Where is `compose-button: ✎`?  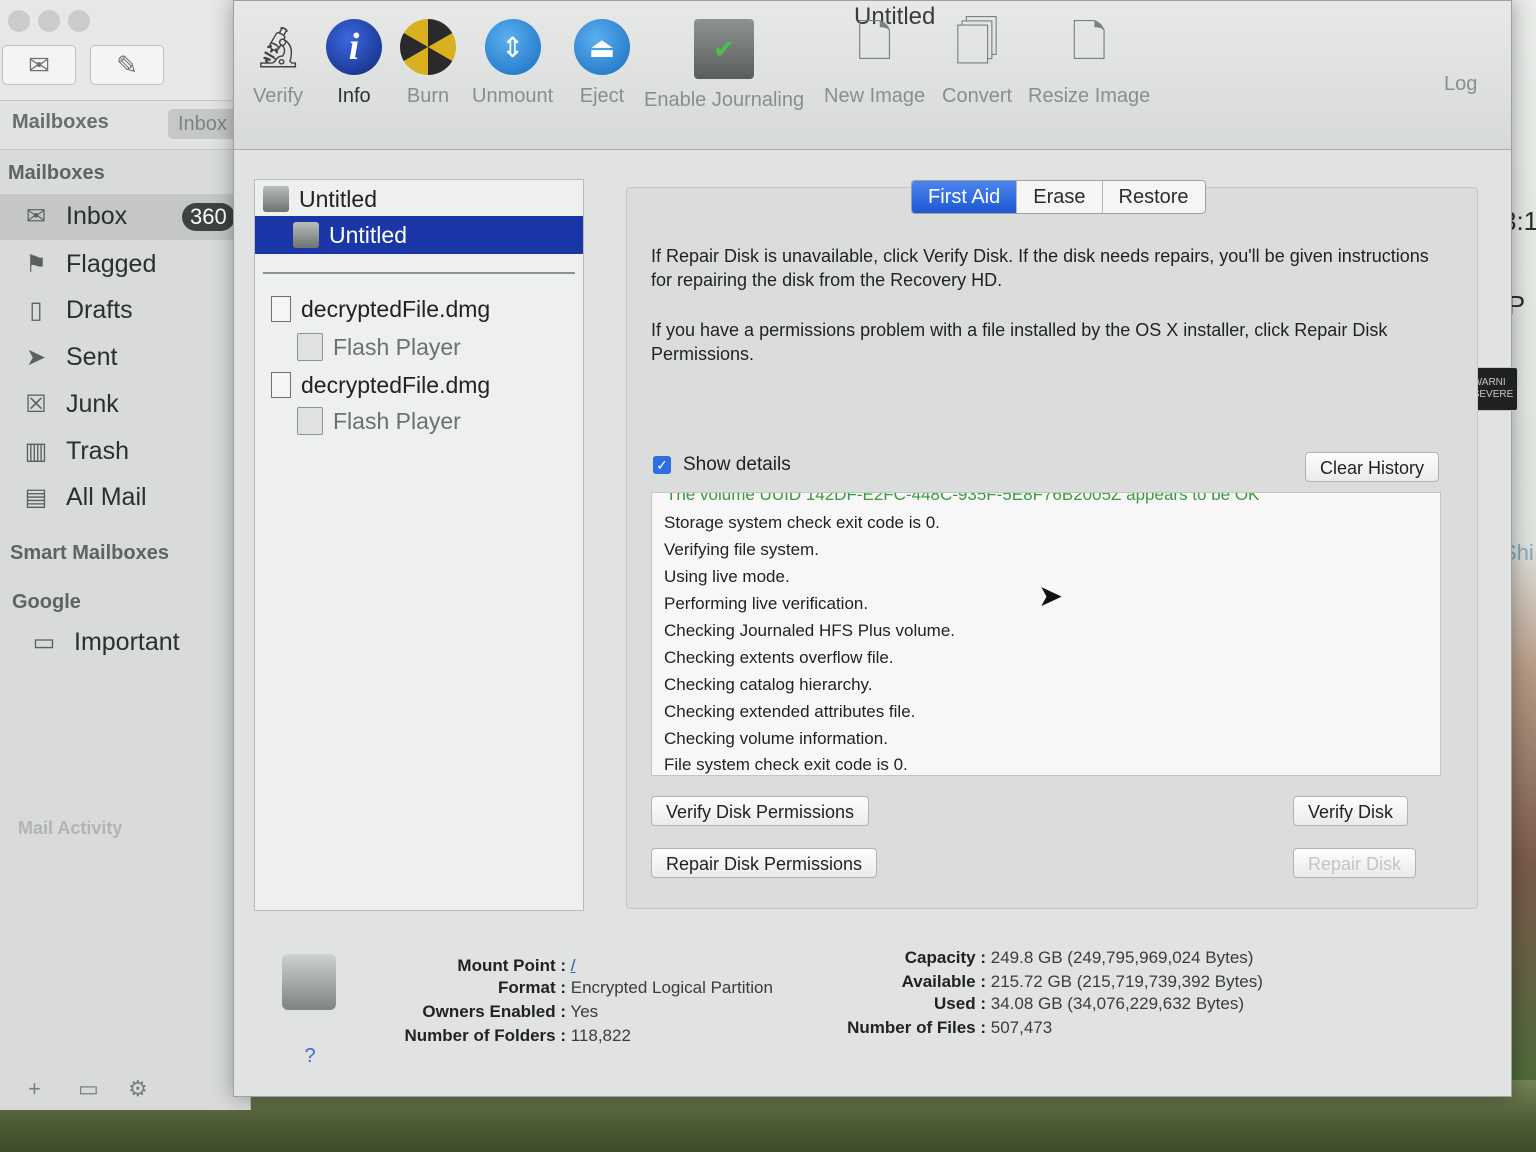
compose-button: ✎ is located at coordinates (127, 65).